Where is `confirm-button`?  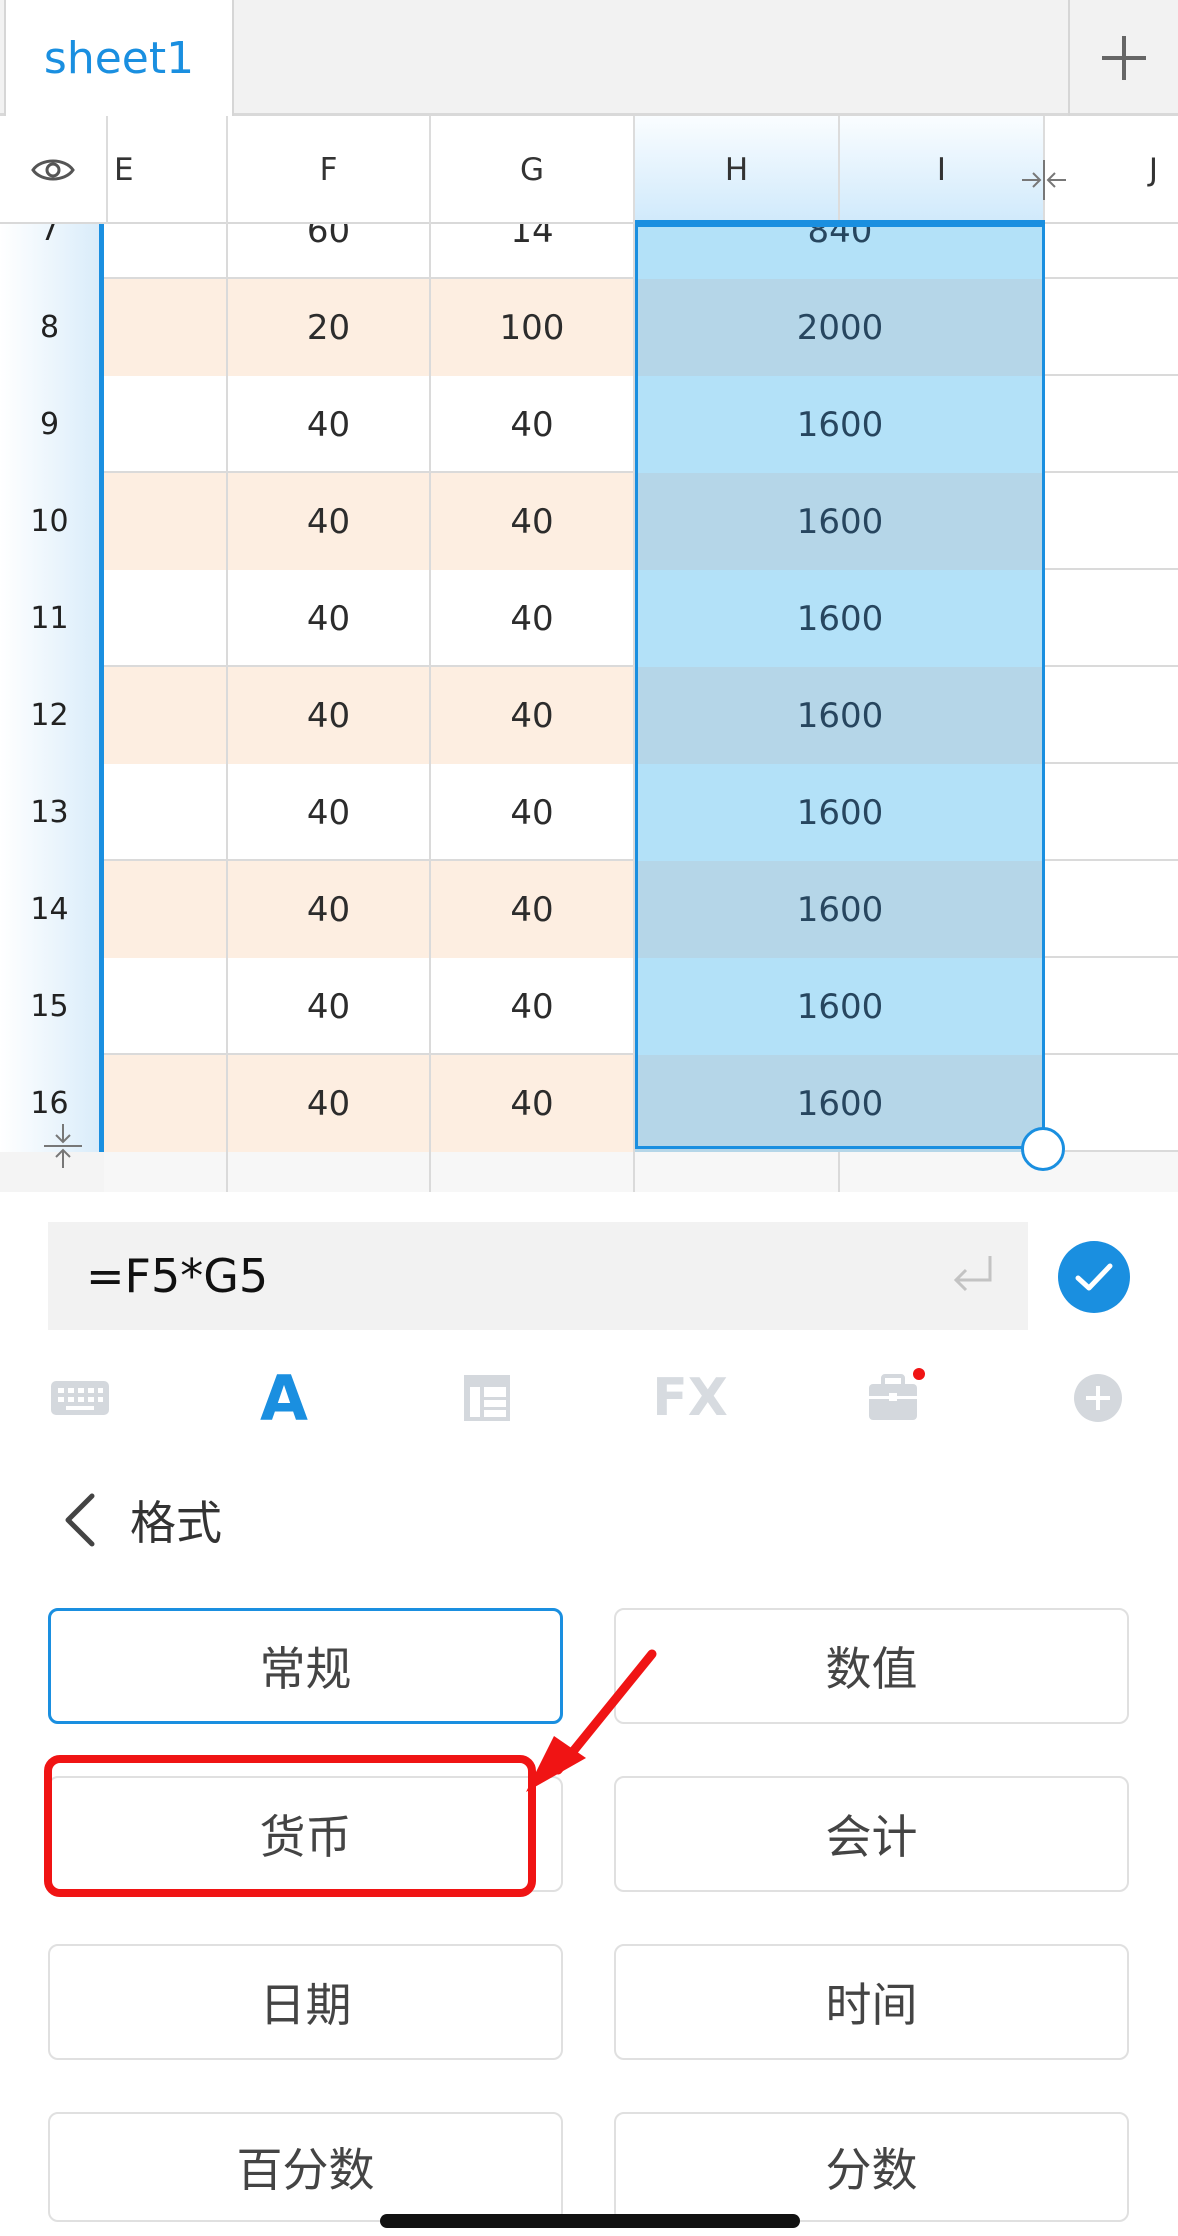
confirm-button is located at coordinates (1094, 1277).